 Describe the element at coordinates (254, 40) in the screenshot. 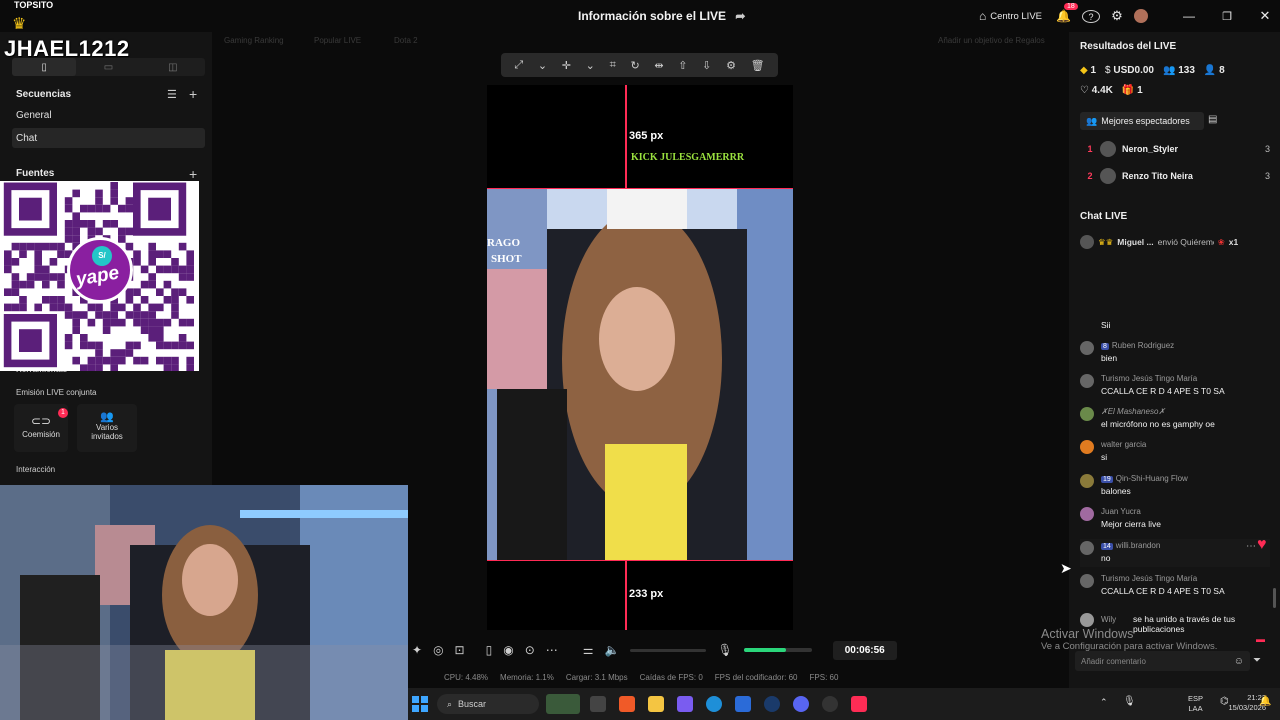

I see `gaming-ranking-tag: Gaming Ranking` at that location.